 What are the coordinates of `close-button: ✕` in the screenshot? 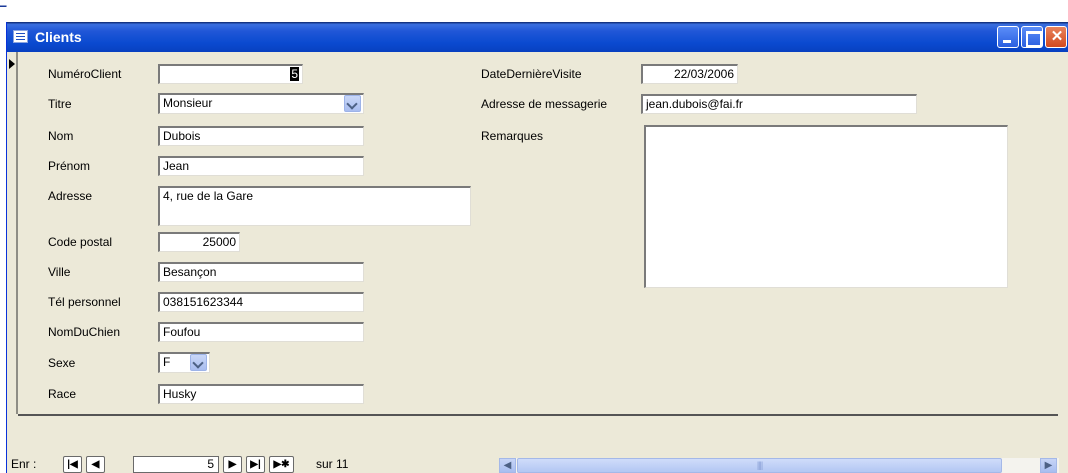 It's located at (1056, 37).